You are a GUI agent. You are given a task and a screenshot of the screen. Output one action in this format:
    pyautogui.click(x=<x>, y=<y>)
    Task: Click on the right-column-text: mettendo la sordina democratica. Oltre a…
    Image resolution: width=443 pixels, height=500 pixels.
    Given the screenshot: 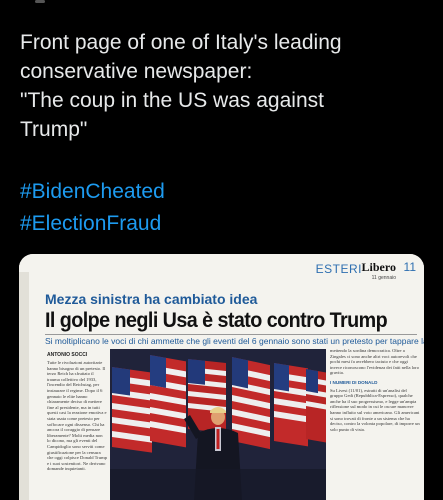 What is the action you would take?
    pyautogui.click(x=375, y=362)
    